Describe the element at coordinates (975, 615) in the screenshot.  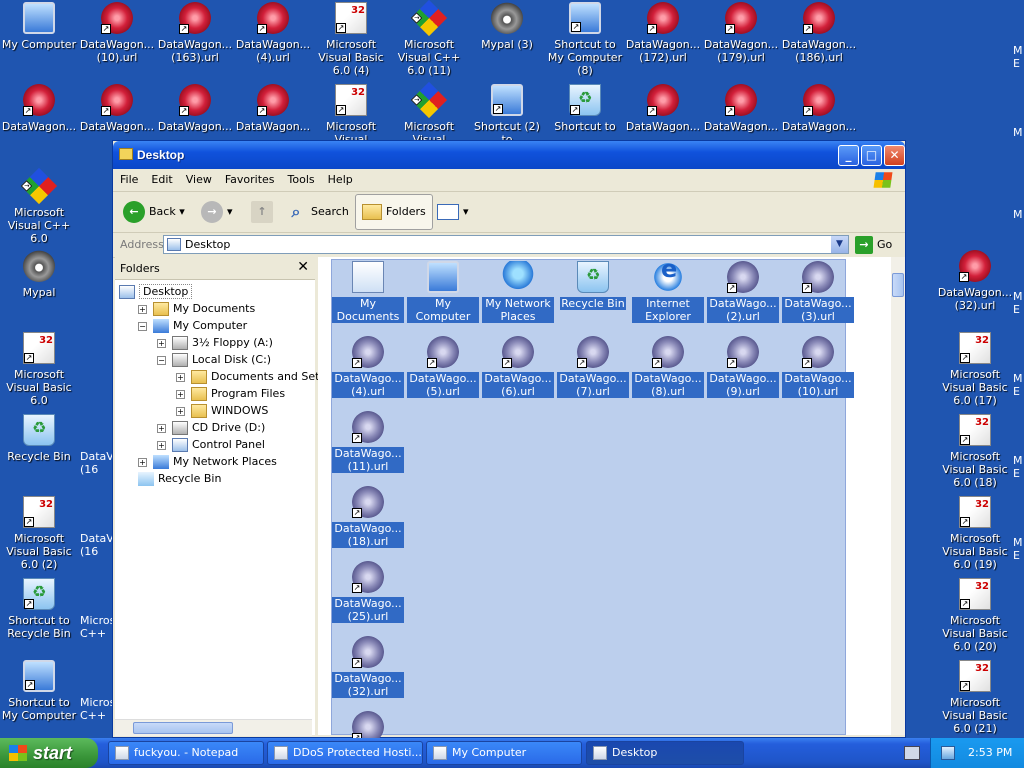
I see `desktop-icon-item: ↗ Microsoft Visual Basic 6.0 (20)` at that location.